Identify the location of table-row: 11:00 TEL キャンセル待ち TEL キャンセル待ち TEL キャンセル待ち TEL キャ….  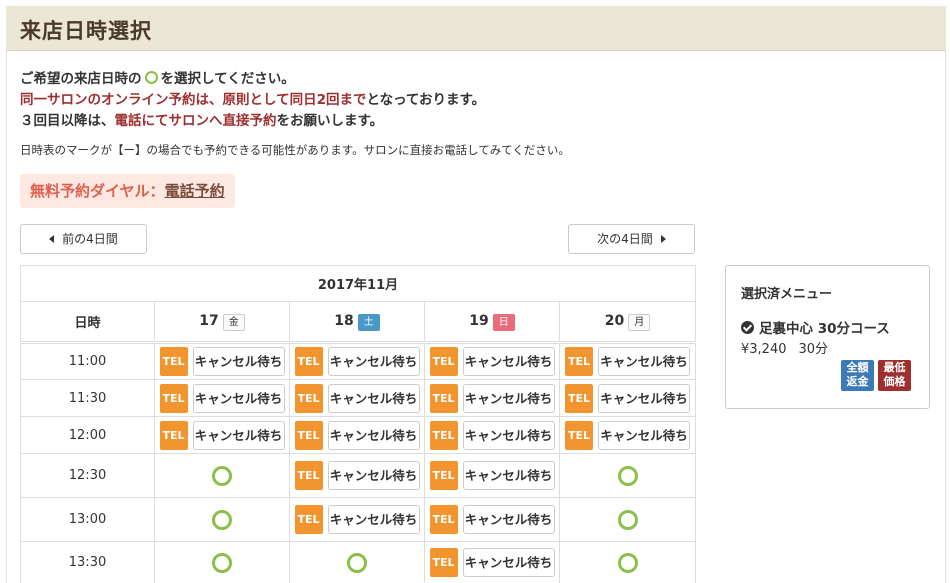
(358, 361).